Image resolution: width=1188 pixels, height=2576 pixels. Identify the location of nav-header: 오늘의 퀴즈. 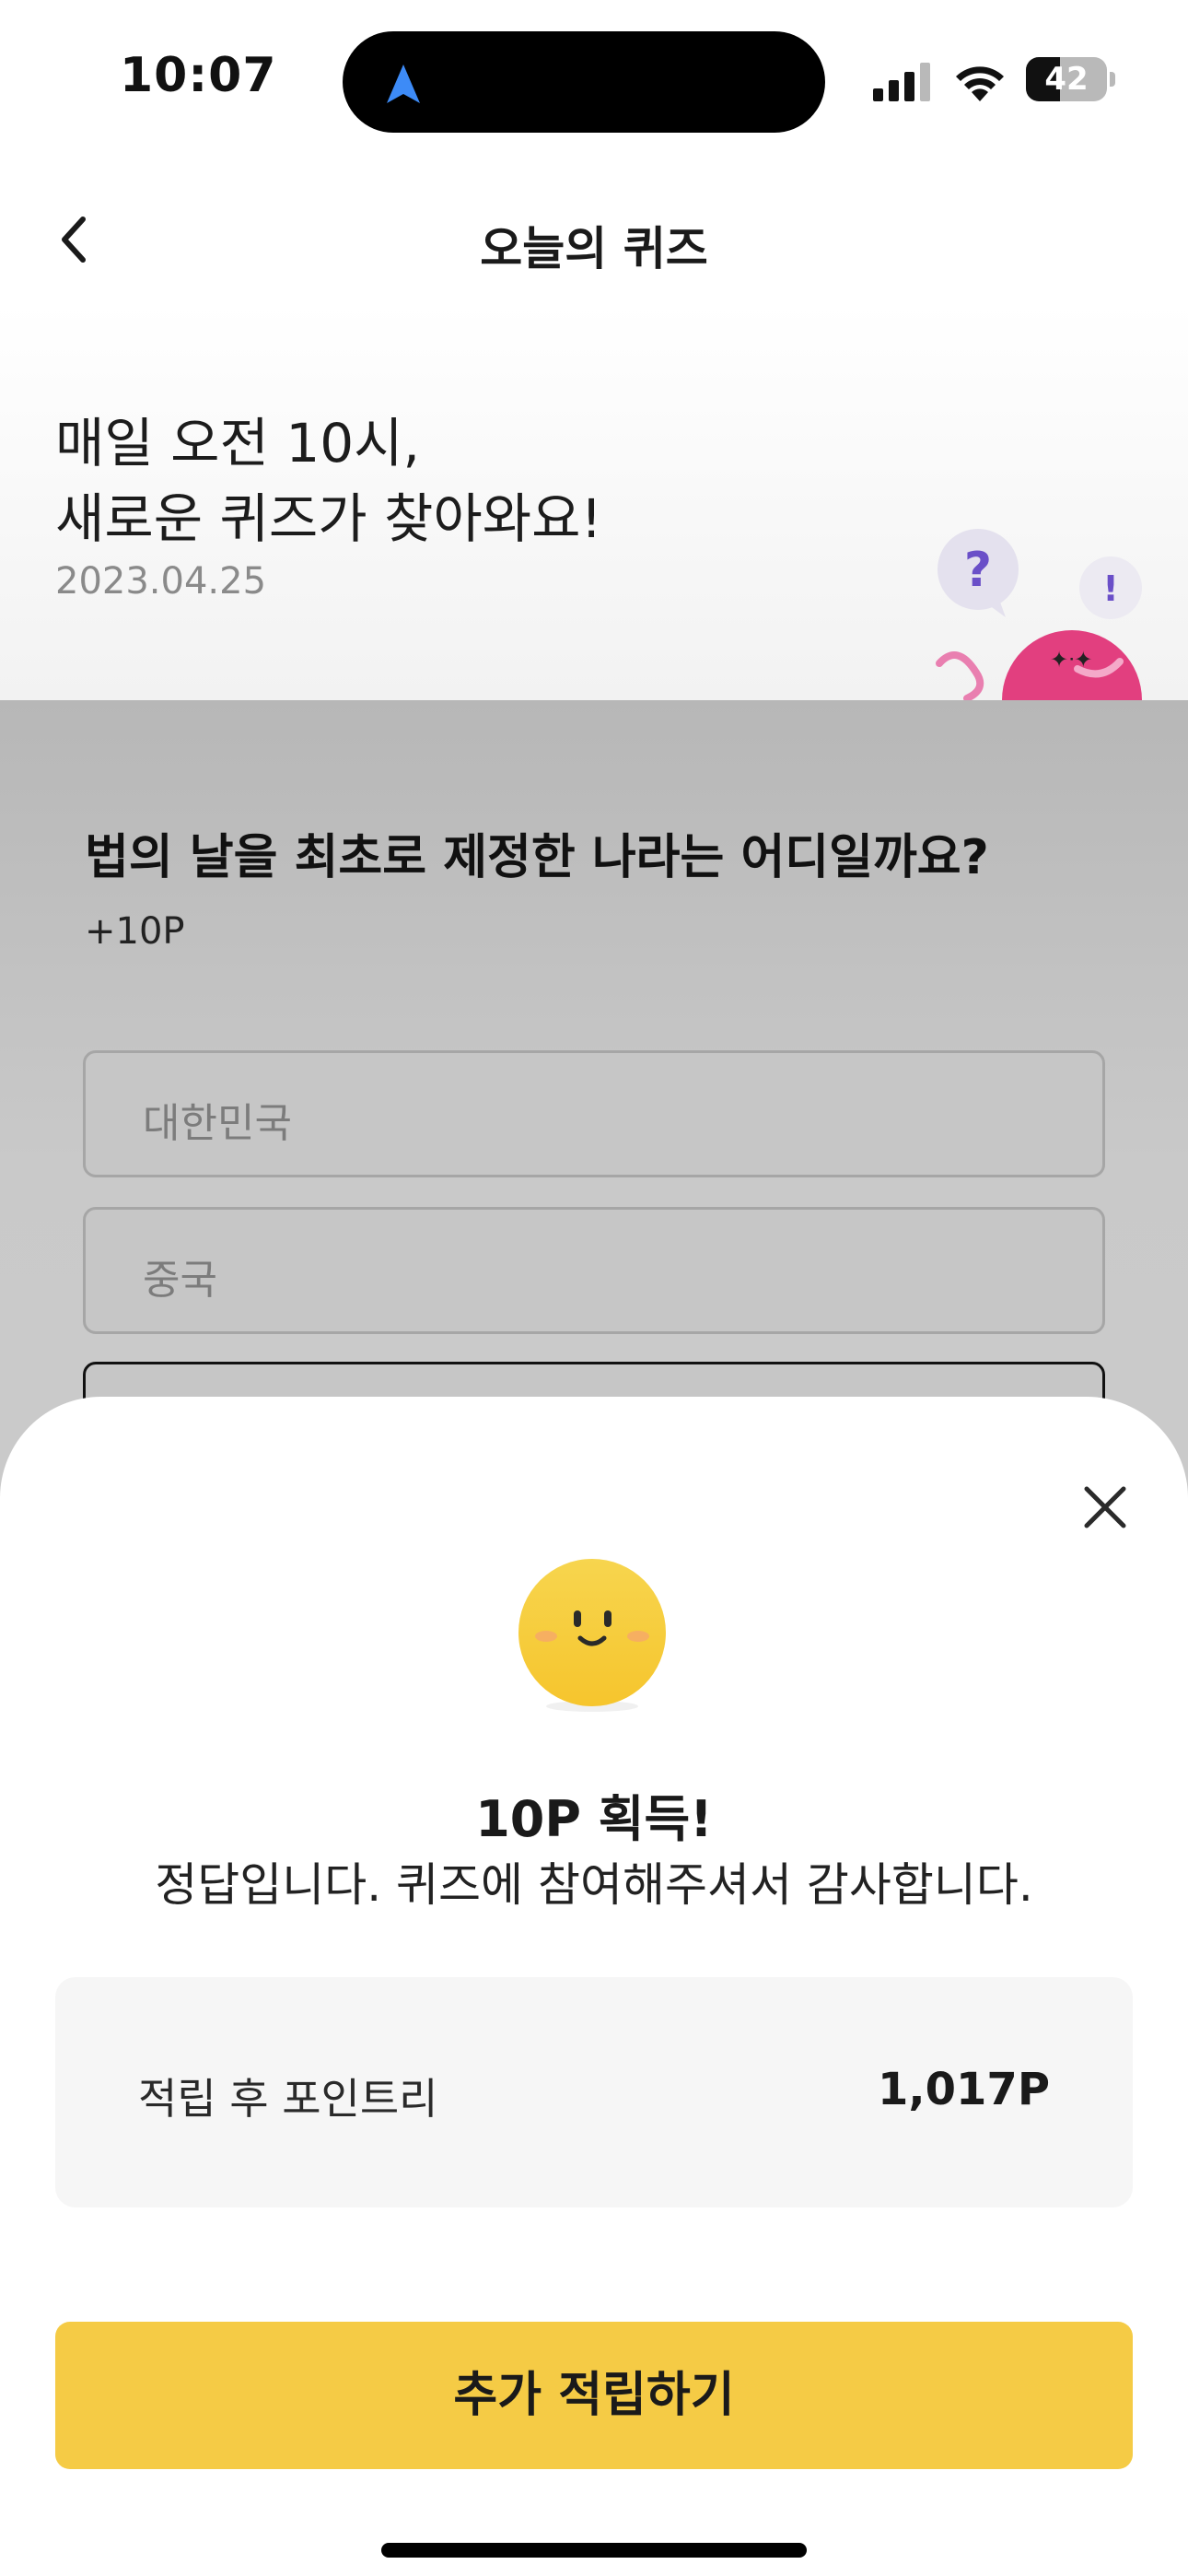
(594, 239).